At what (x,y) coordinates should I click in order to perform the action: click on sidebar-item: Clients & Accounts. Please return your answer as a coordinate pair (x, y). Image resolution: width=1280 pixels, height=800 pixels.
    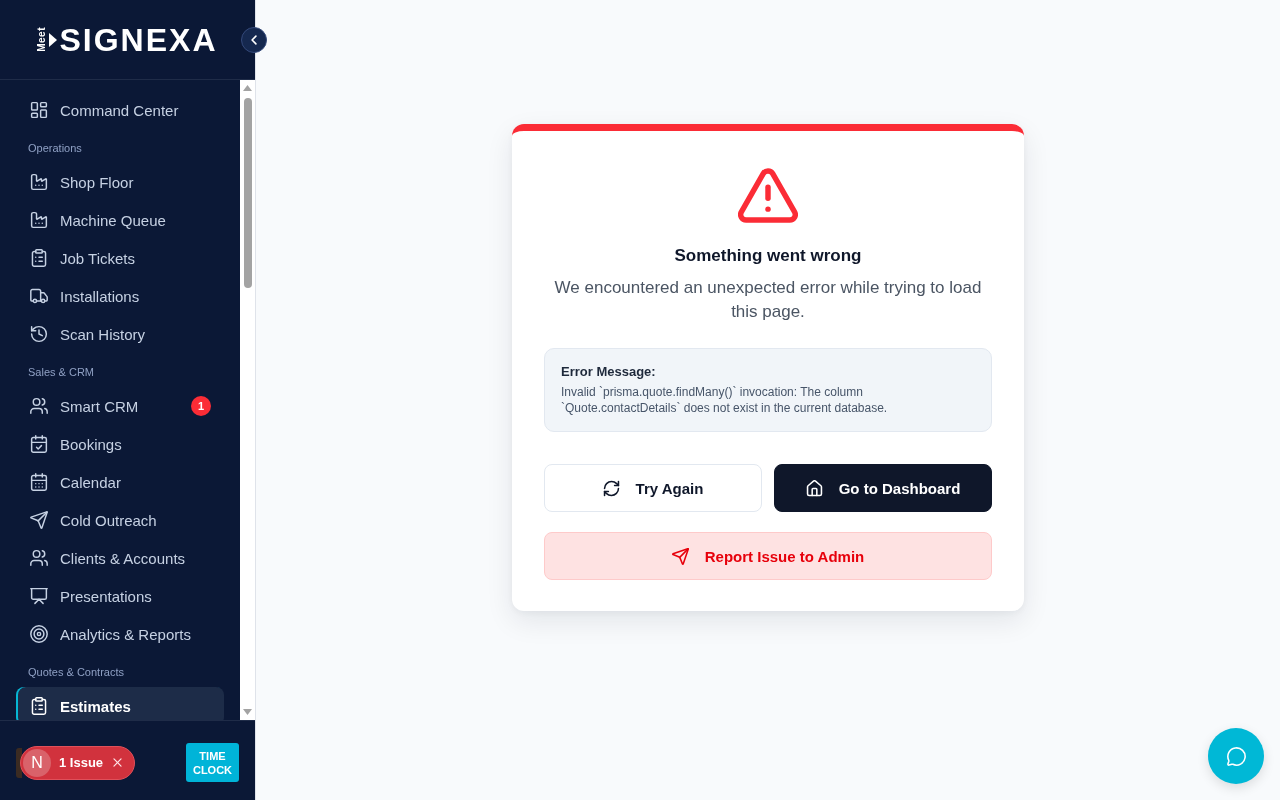
    Looking at the image, I should click on (120, 558).